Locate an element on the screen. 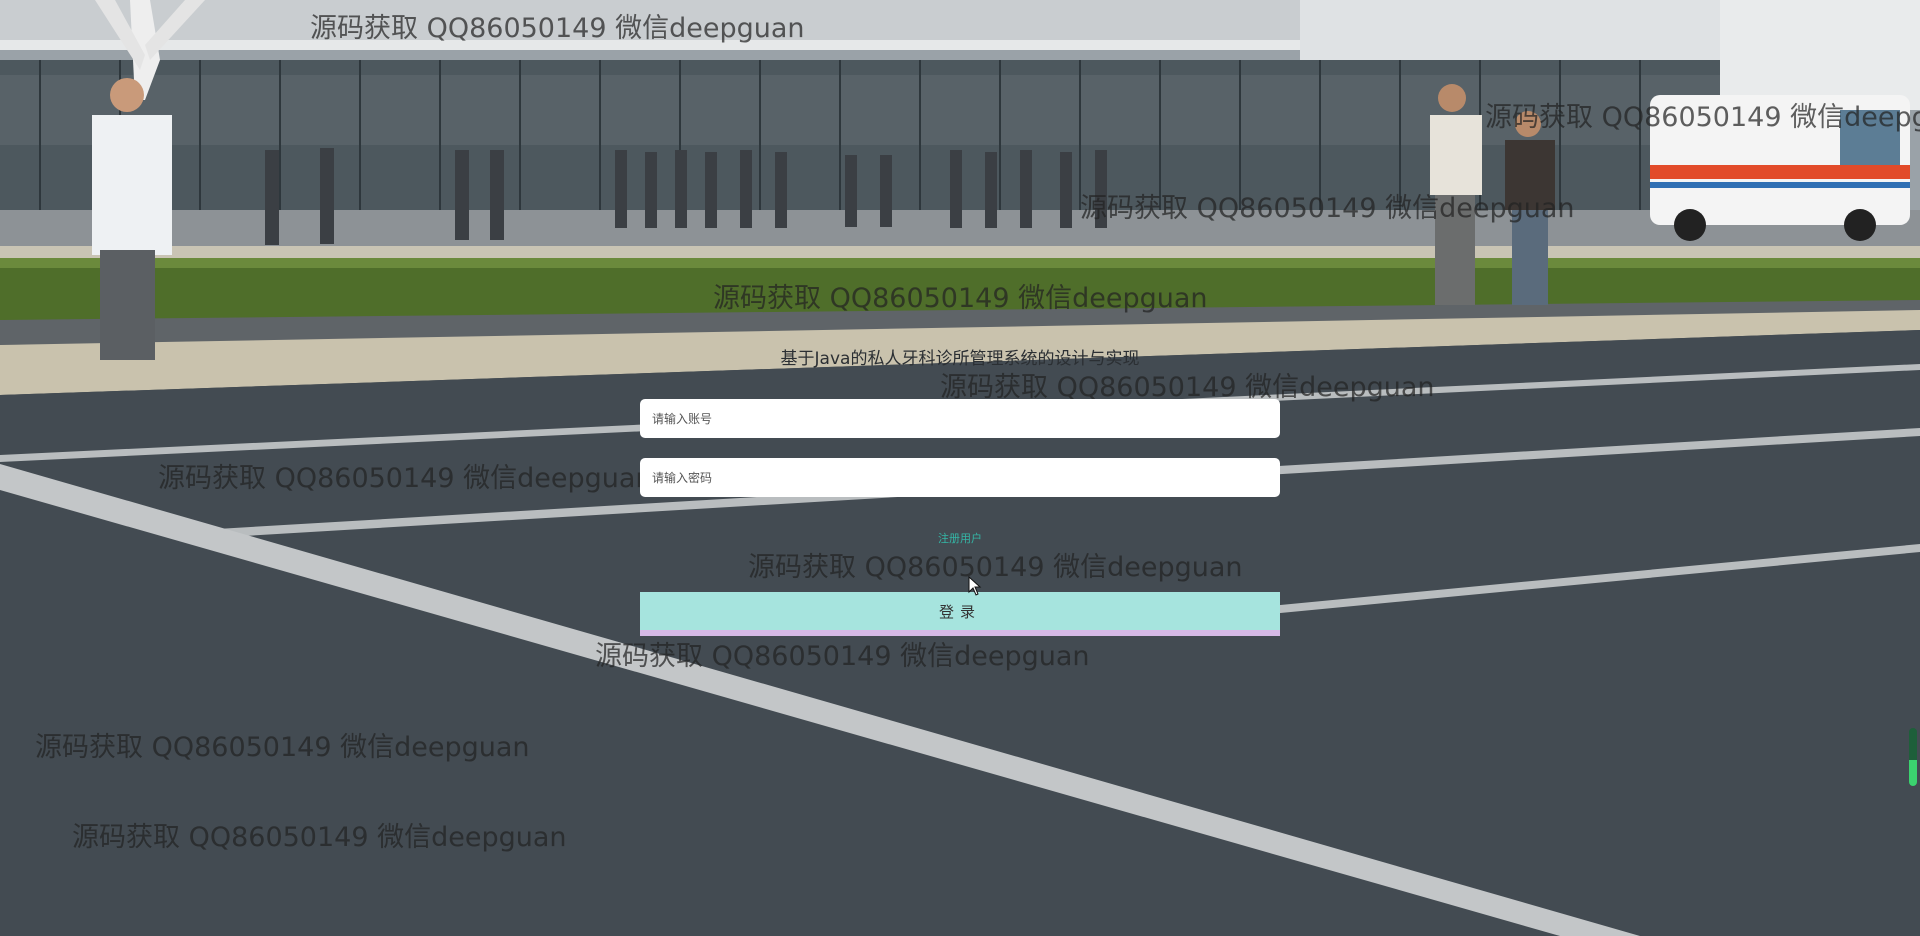 The width and height of the screenshot is (1920, 936). scroll-indicator-fill is located at coordinates (1913, 772).